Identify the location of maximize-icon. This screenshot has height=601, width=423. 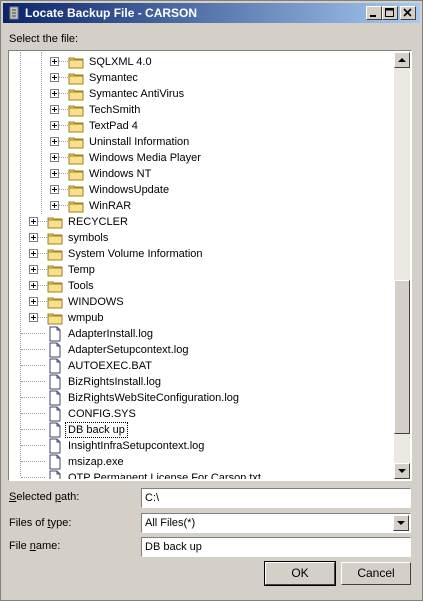
(389, 12).